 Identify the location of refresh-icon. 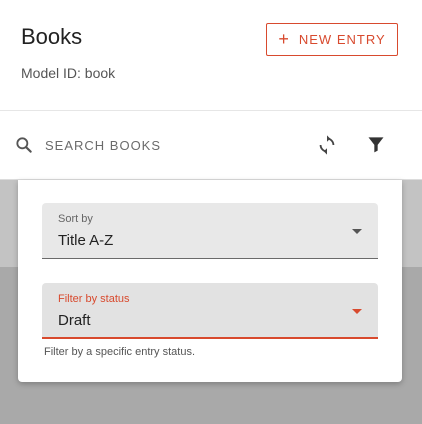
(327, 145).